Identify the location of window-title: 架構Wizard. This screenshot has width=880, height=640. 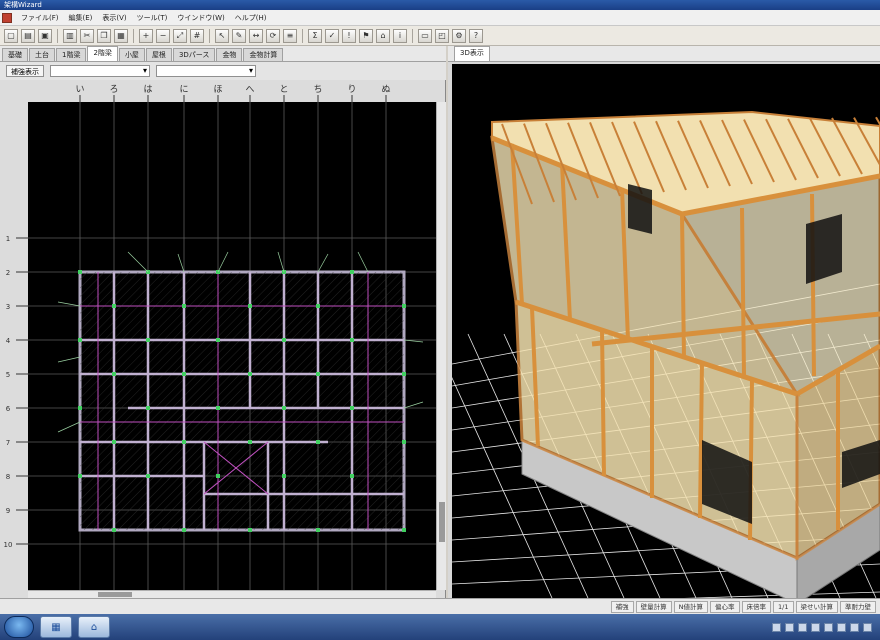
(440, 5).